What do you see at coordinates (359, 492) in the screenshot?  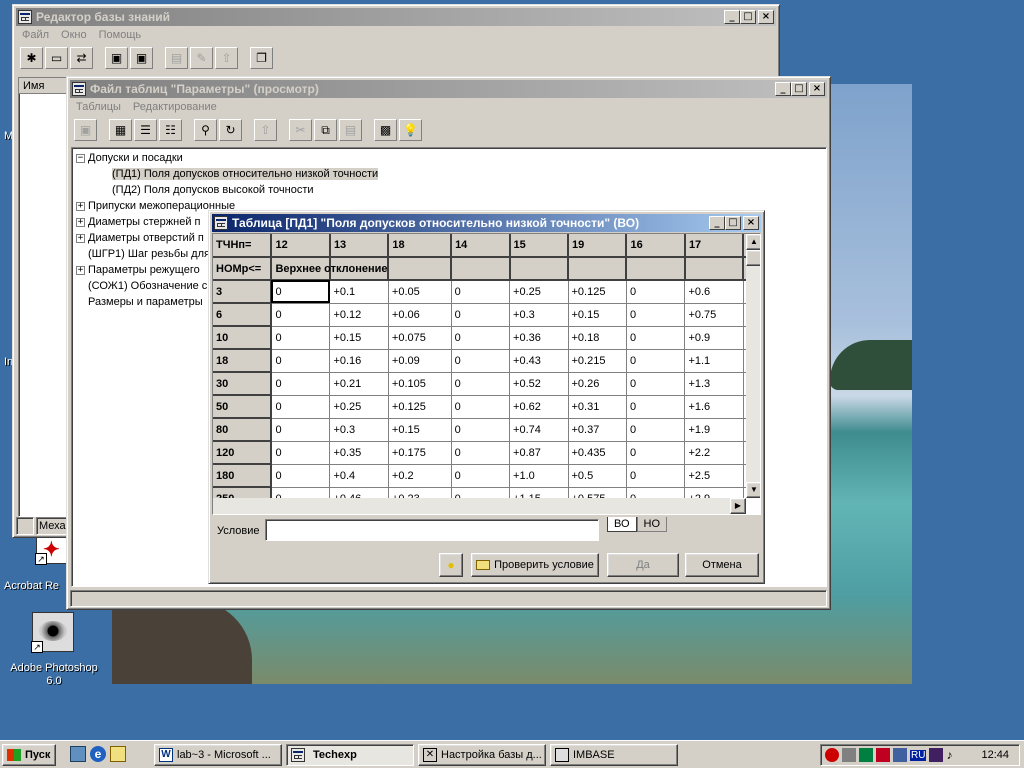 I see `table-cell: +0.46` at bounding box center [359, 492].